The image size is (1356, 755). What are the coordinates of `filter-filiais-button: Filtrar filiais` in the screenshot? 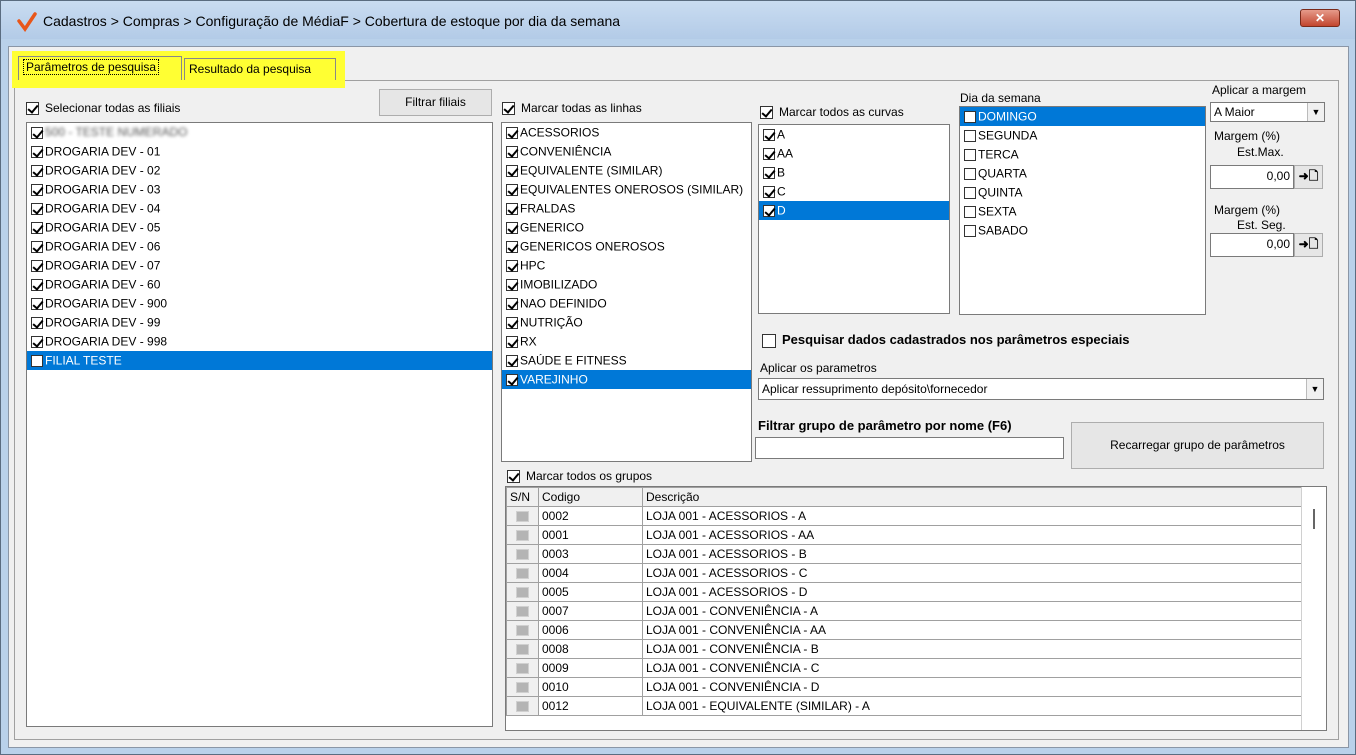 It's located at (435, 102).